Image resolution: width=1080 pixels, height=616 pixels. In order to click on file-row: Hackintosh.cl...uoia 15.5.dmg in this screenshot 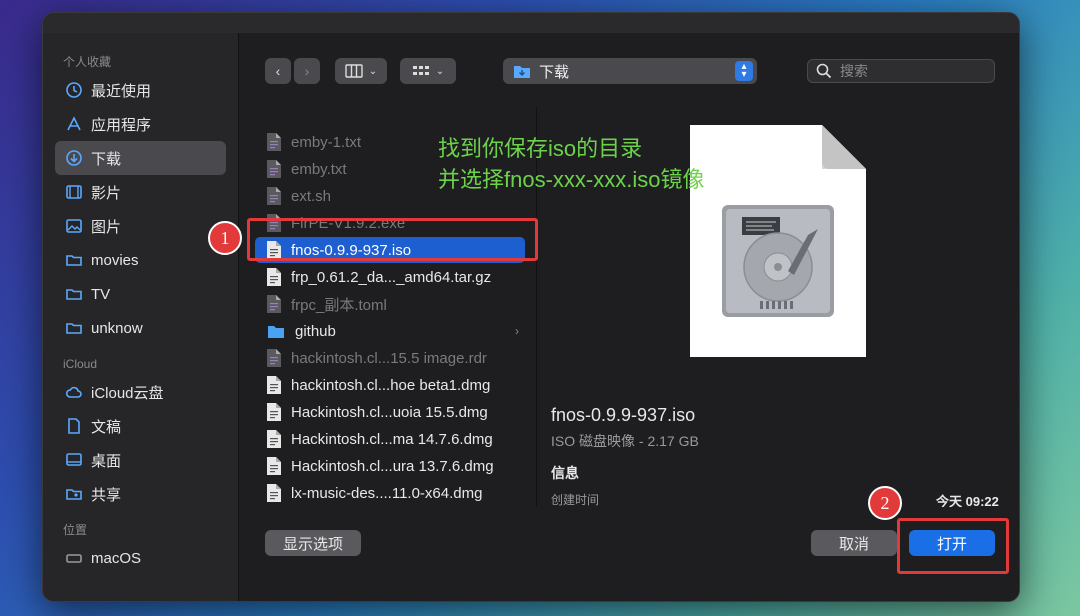, I will do `click(390, 412)`.